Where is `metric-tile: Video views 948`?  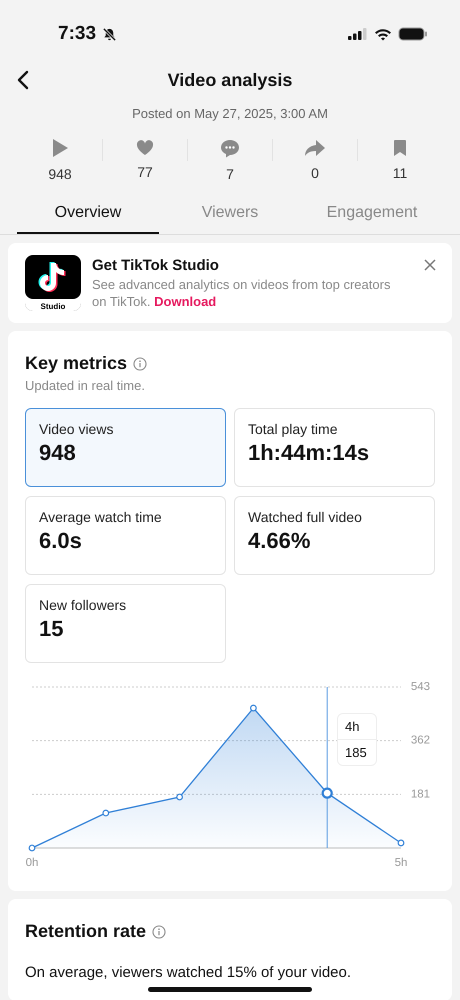 metric-tile: Video views 948 is located at coordinates (125, 447).